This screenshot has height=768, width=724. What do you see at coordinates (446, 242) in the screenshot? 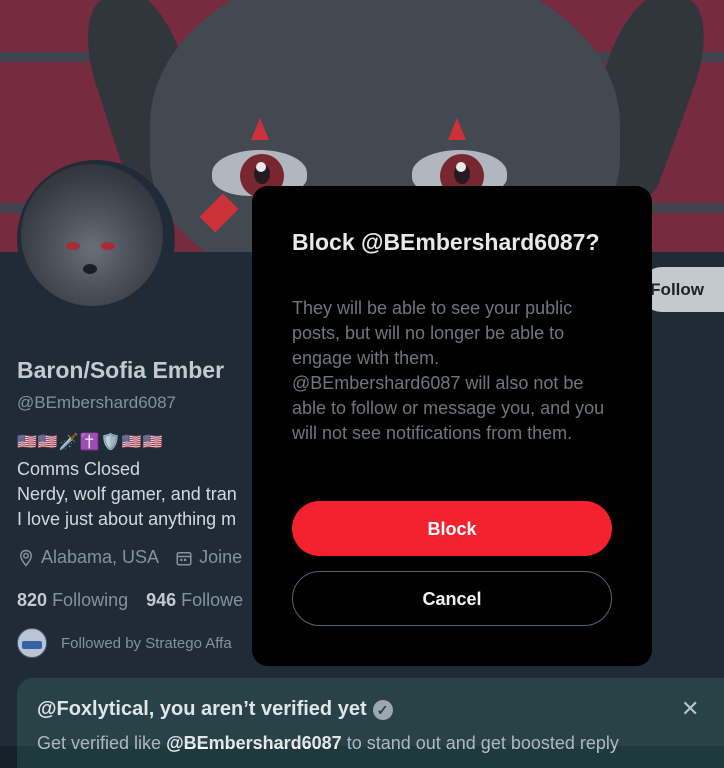
I see `dialog-title: Block @BEmbershard6087?` at bounding box center [446, 242].